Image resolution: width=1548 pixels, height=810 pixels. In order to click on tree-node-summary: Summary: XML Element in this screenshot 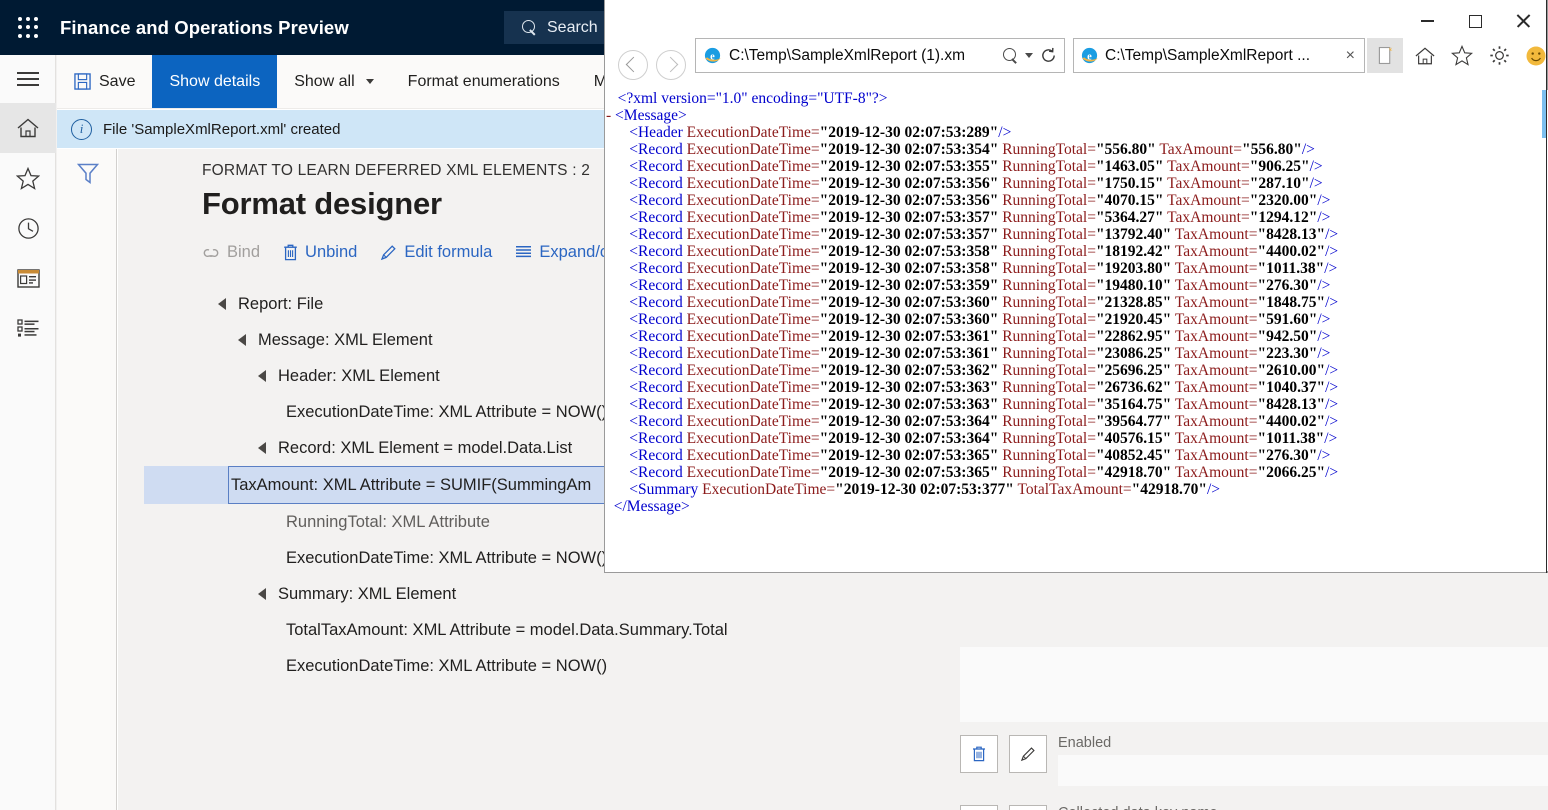, I will do `click(875, 594)`.